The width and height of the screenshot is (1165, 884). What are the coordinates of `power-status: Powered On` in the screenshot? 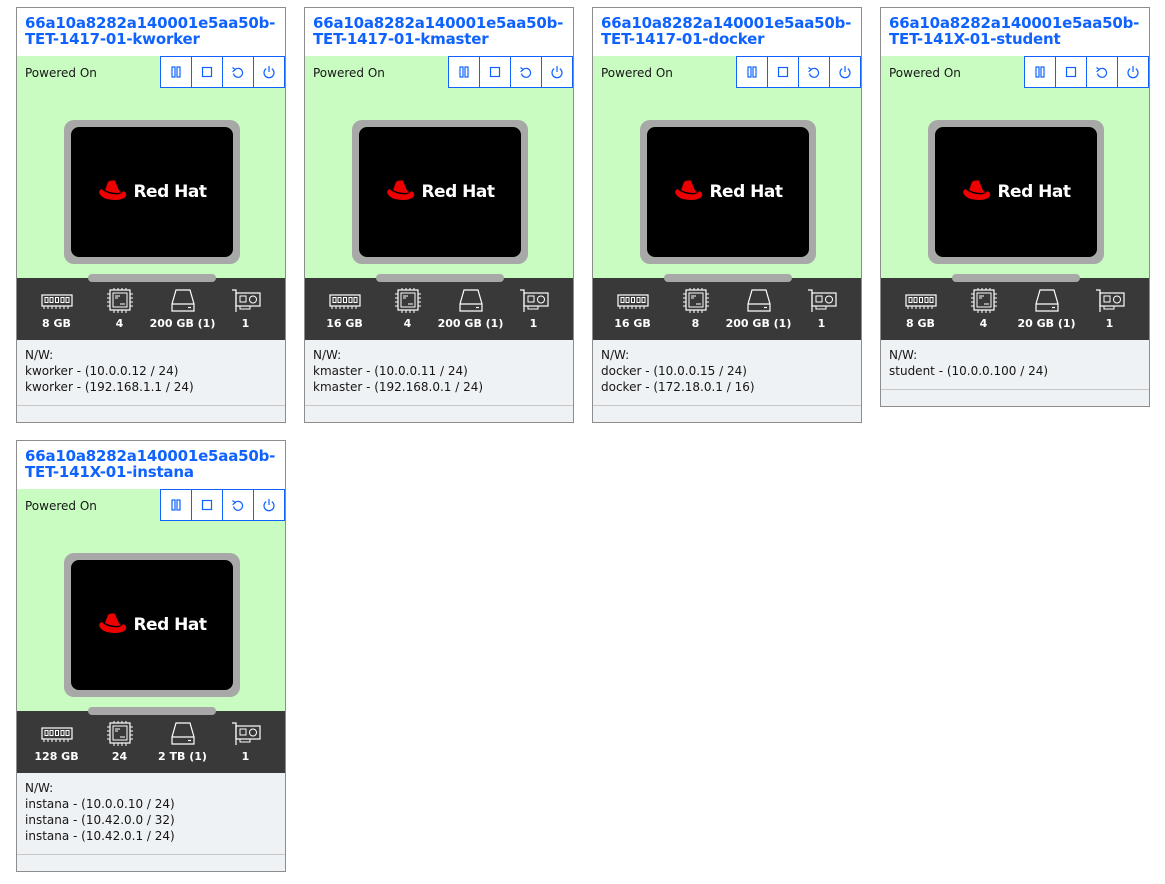 It's located at (61, 73).